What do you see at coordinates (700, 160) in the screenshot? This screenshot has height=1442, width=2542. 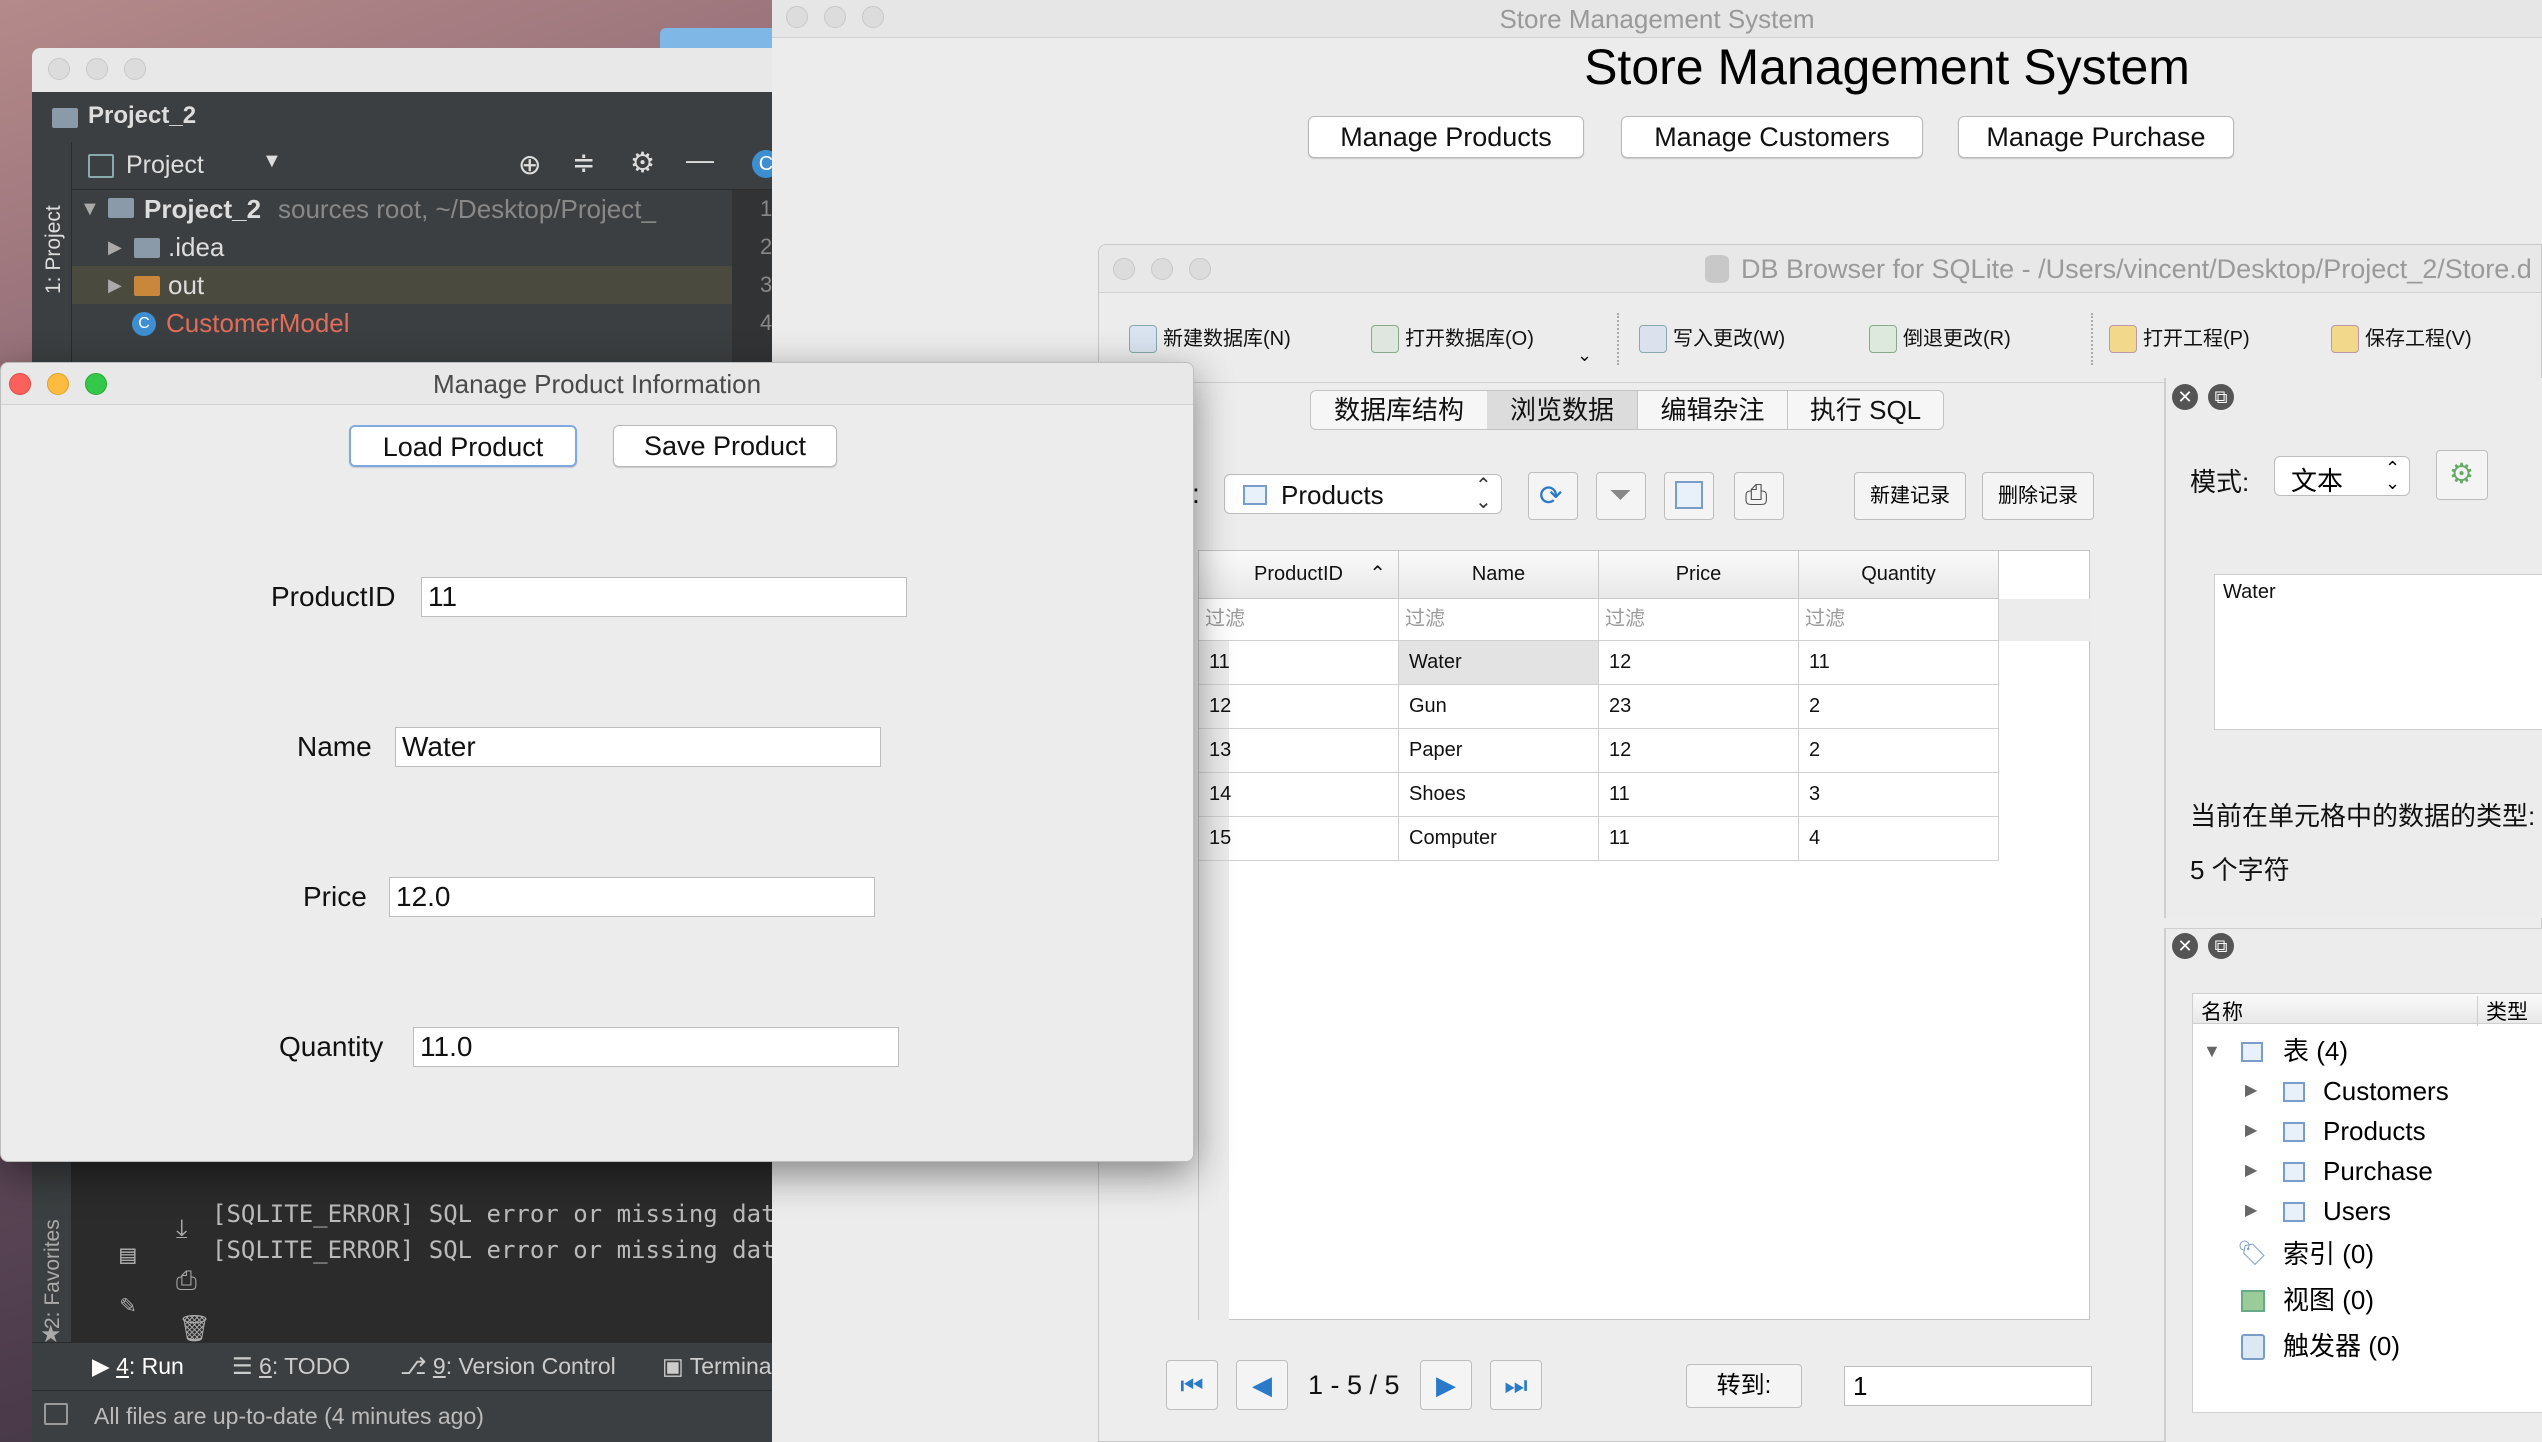 I see `hide-icon: —` at bounding box center [700, 160].